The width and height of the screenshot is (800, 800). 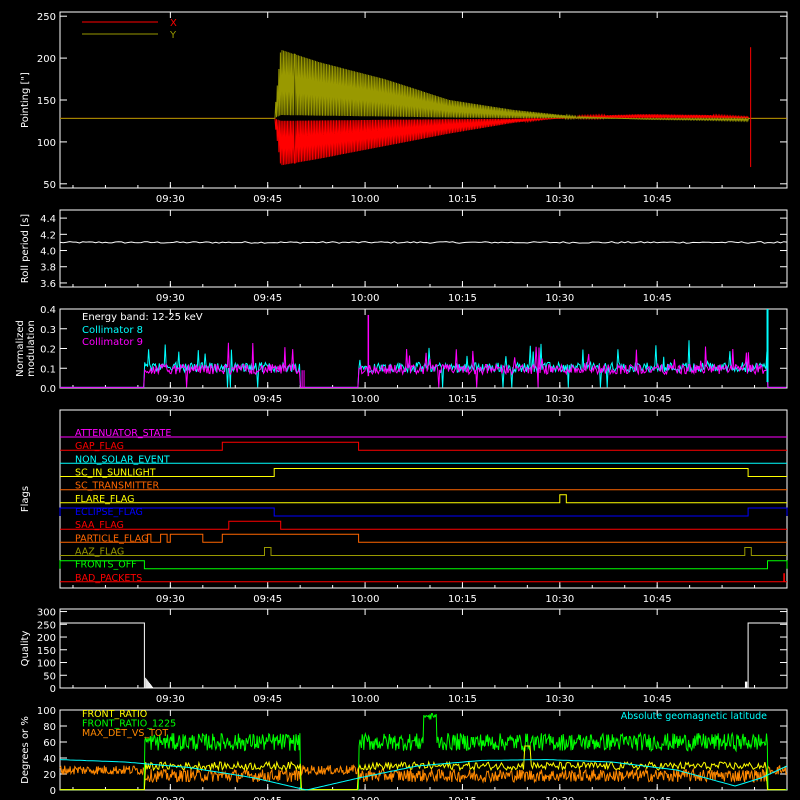 I want to click on series-front-ratio, so click(x=423, y=768).